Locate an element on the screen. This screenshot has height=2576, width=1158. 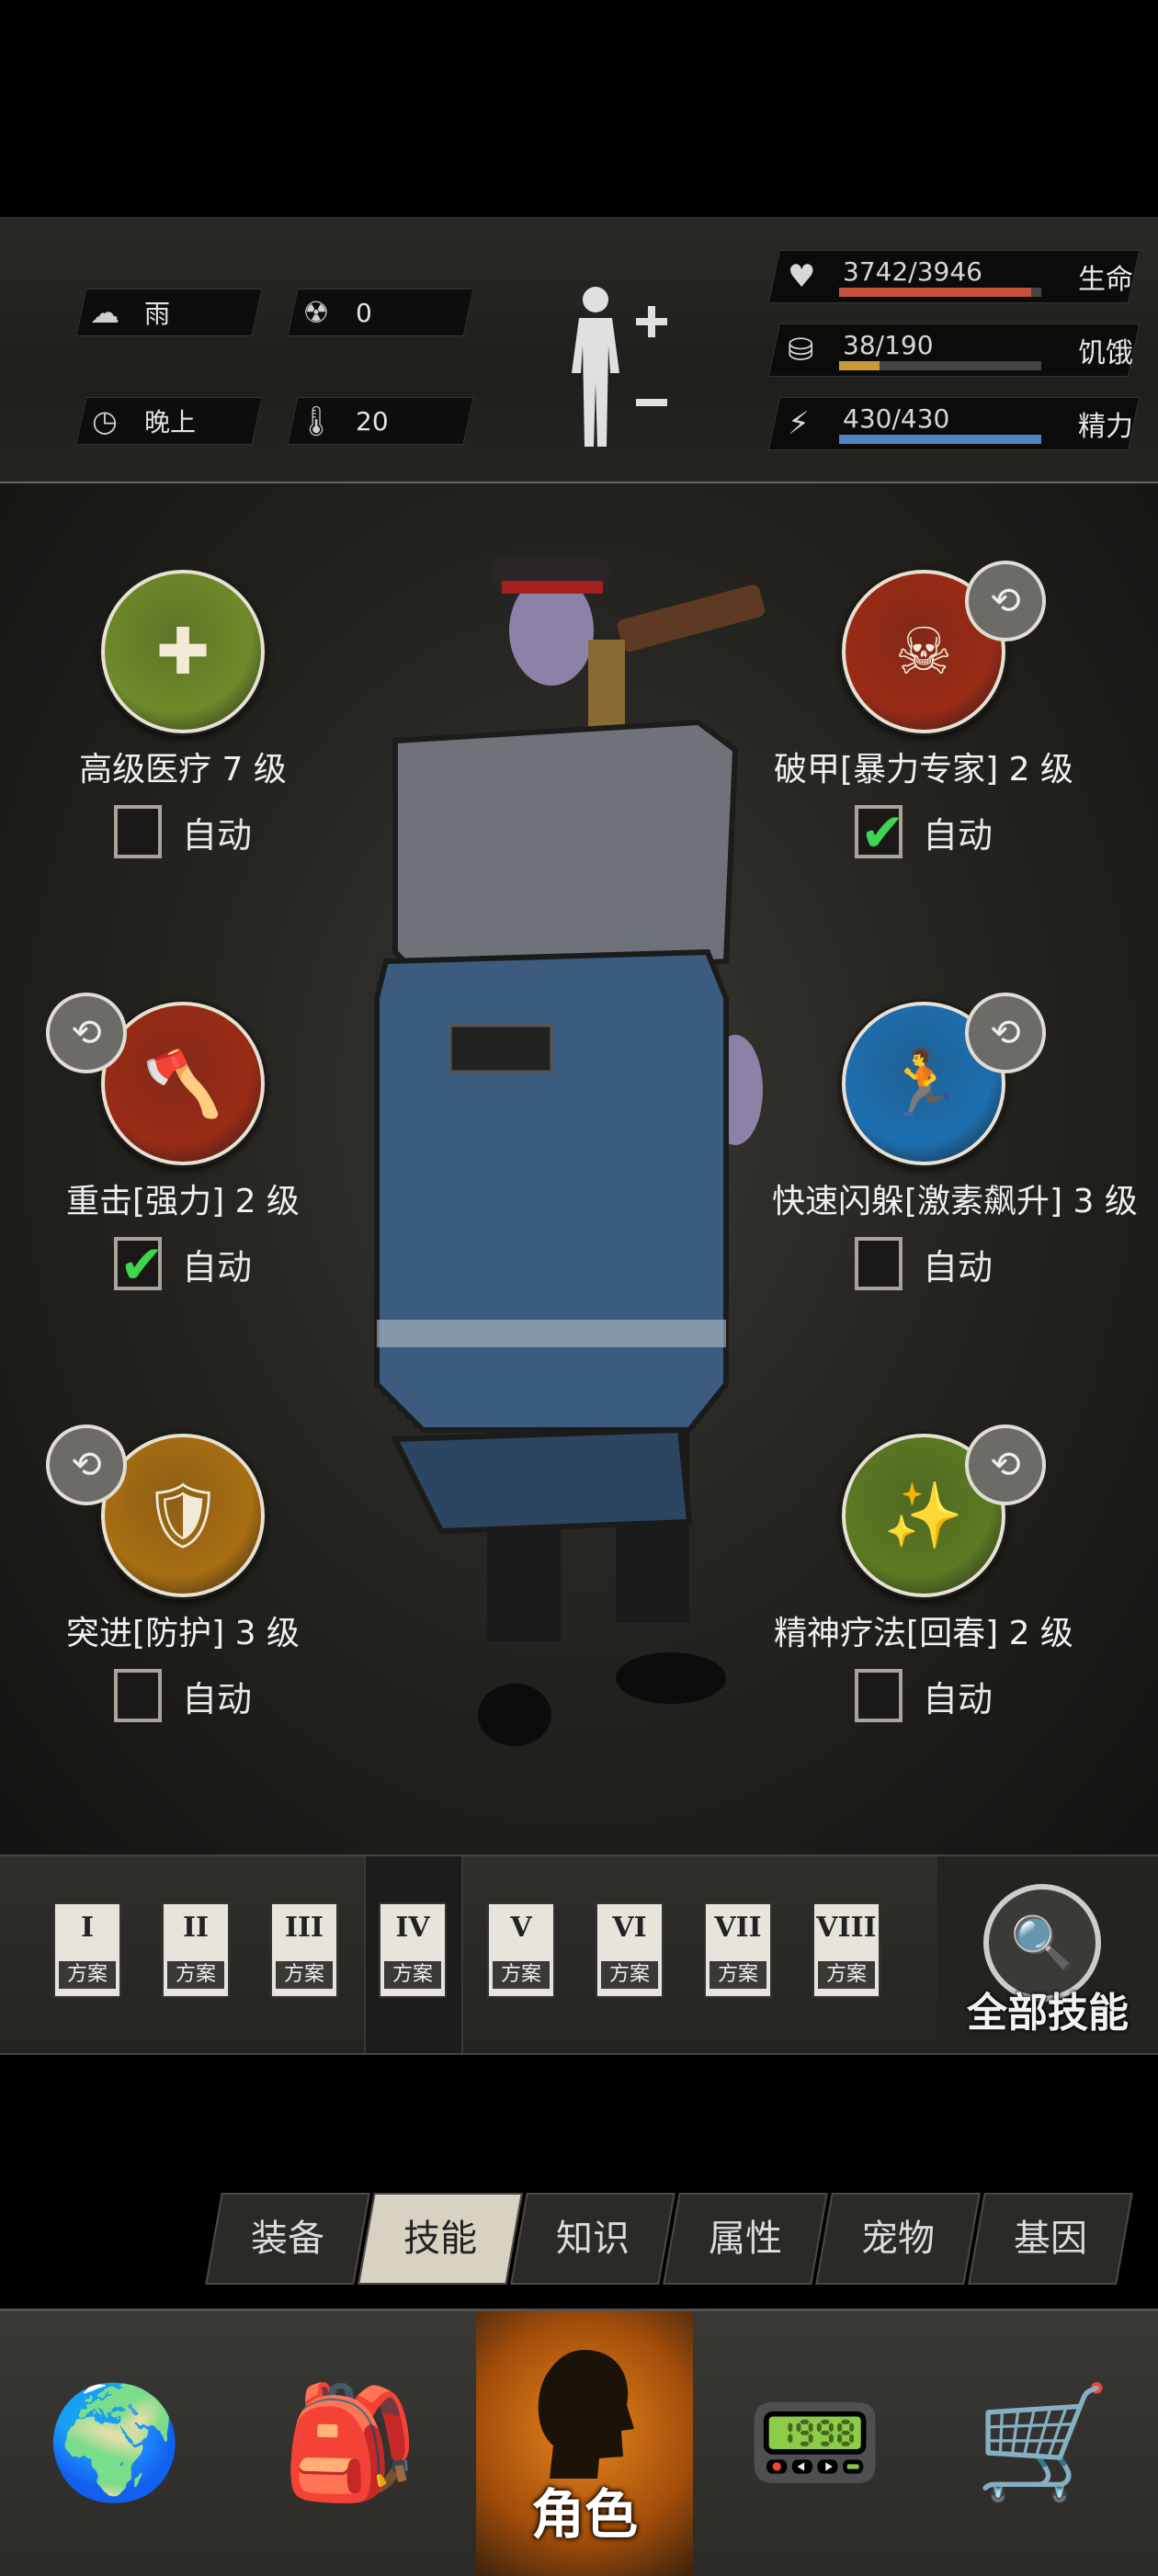
plan-sheet-icon: V 方案 is located at coordinates (521, 1950).